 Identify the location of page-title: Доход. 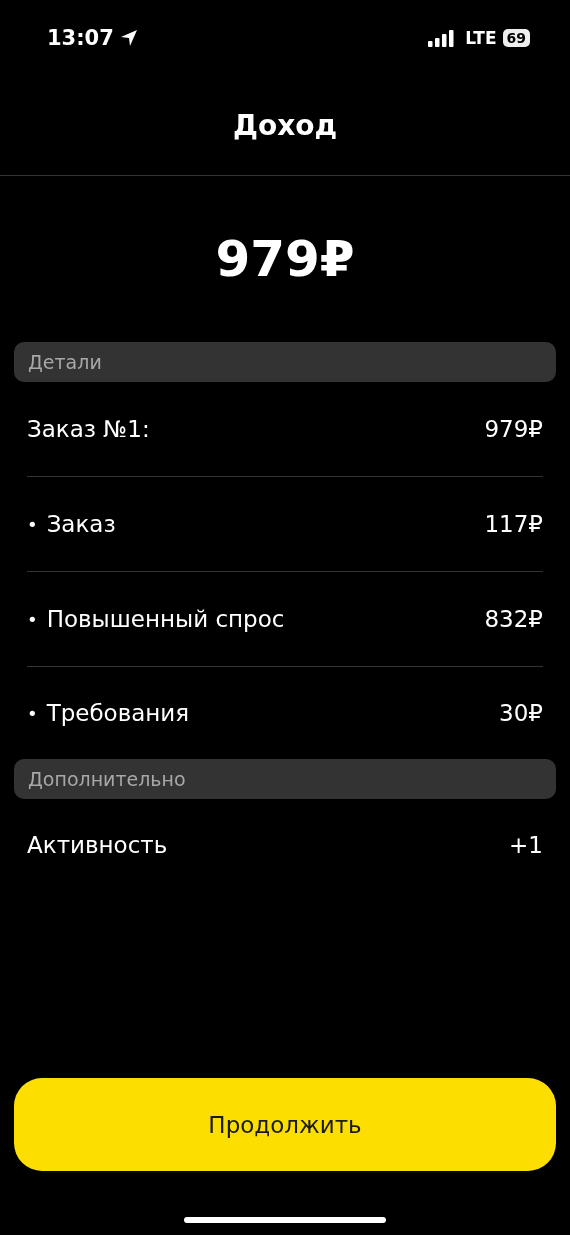
(285, 125).